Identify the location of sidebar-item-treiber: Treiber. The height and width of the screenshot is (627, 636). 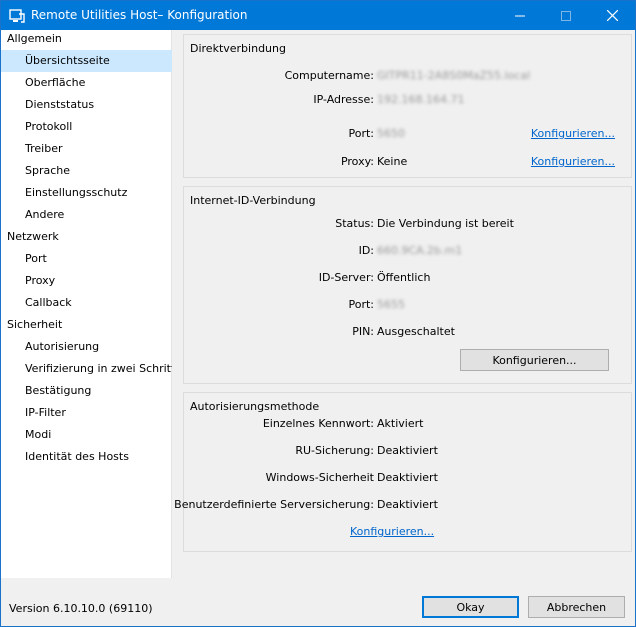
(98, 149).